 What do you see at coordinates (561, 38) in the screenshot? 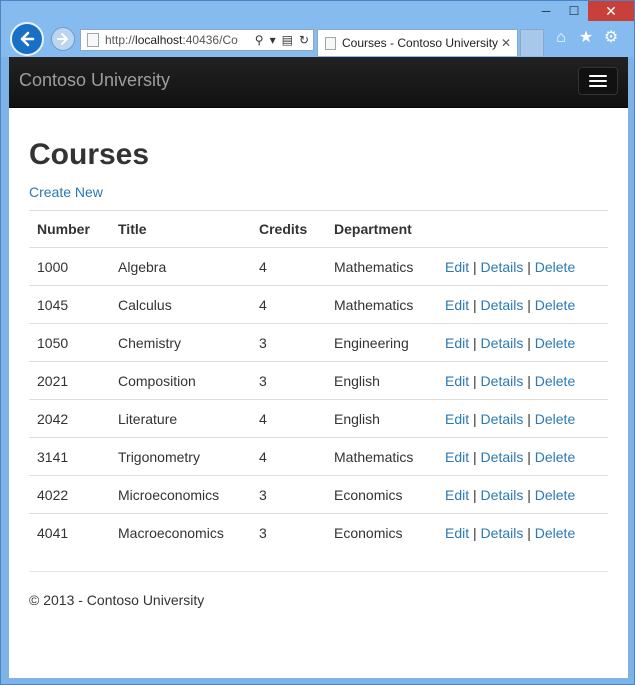
I see `home-icon: ⌂` at bounding box center [561, 38].